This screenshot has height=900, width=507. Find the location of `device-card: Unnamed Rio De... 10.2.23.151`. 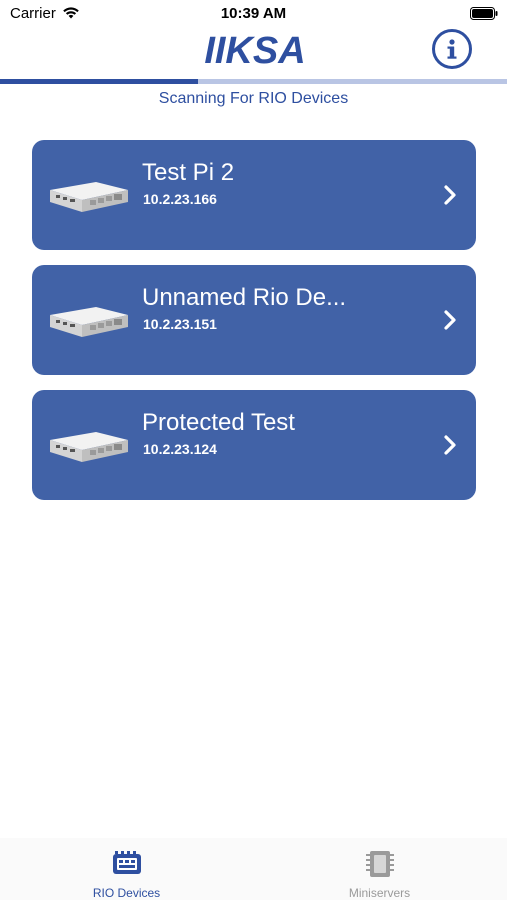

device-card: Unnamed Rio De... 10.2.23.151 is located at coordinates (254, 320).